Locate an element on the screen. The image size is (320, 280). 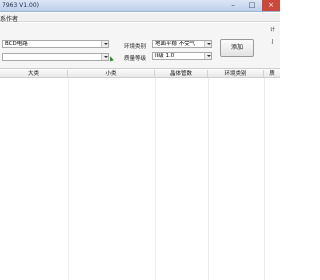
column-header-subcategory: 小类 is located at coordinates (111, 74).